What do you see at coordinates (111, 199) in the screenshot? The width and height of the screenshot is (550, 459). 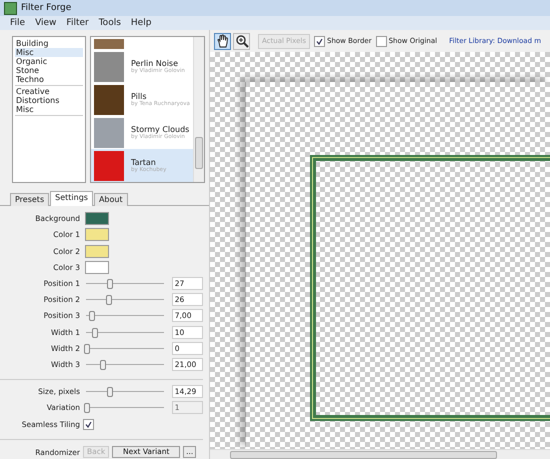 I see `tab: About` at bounding box center [111, 199].